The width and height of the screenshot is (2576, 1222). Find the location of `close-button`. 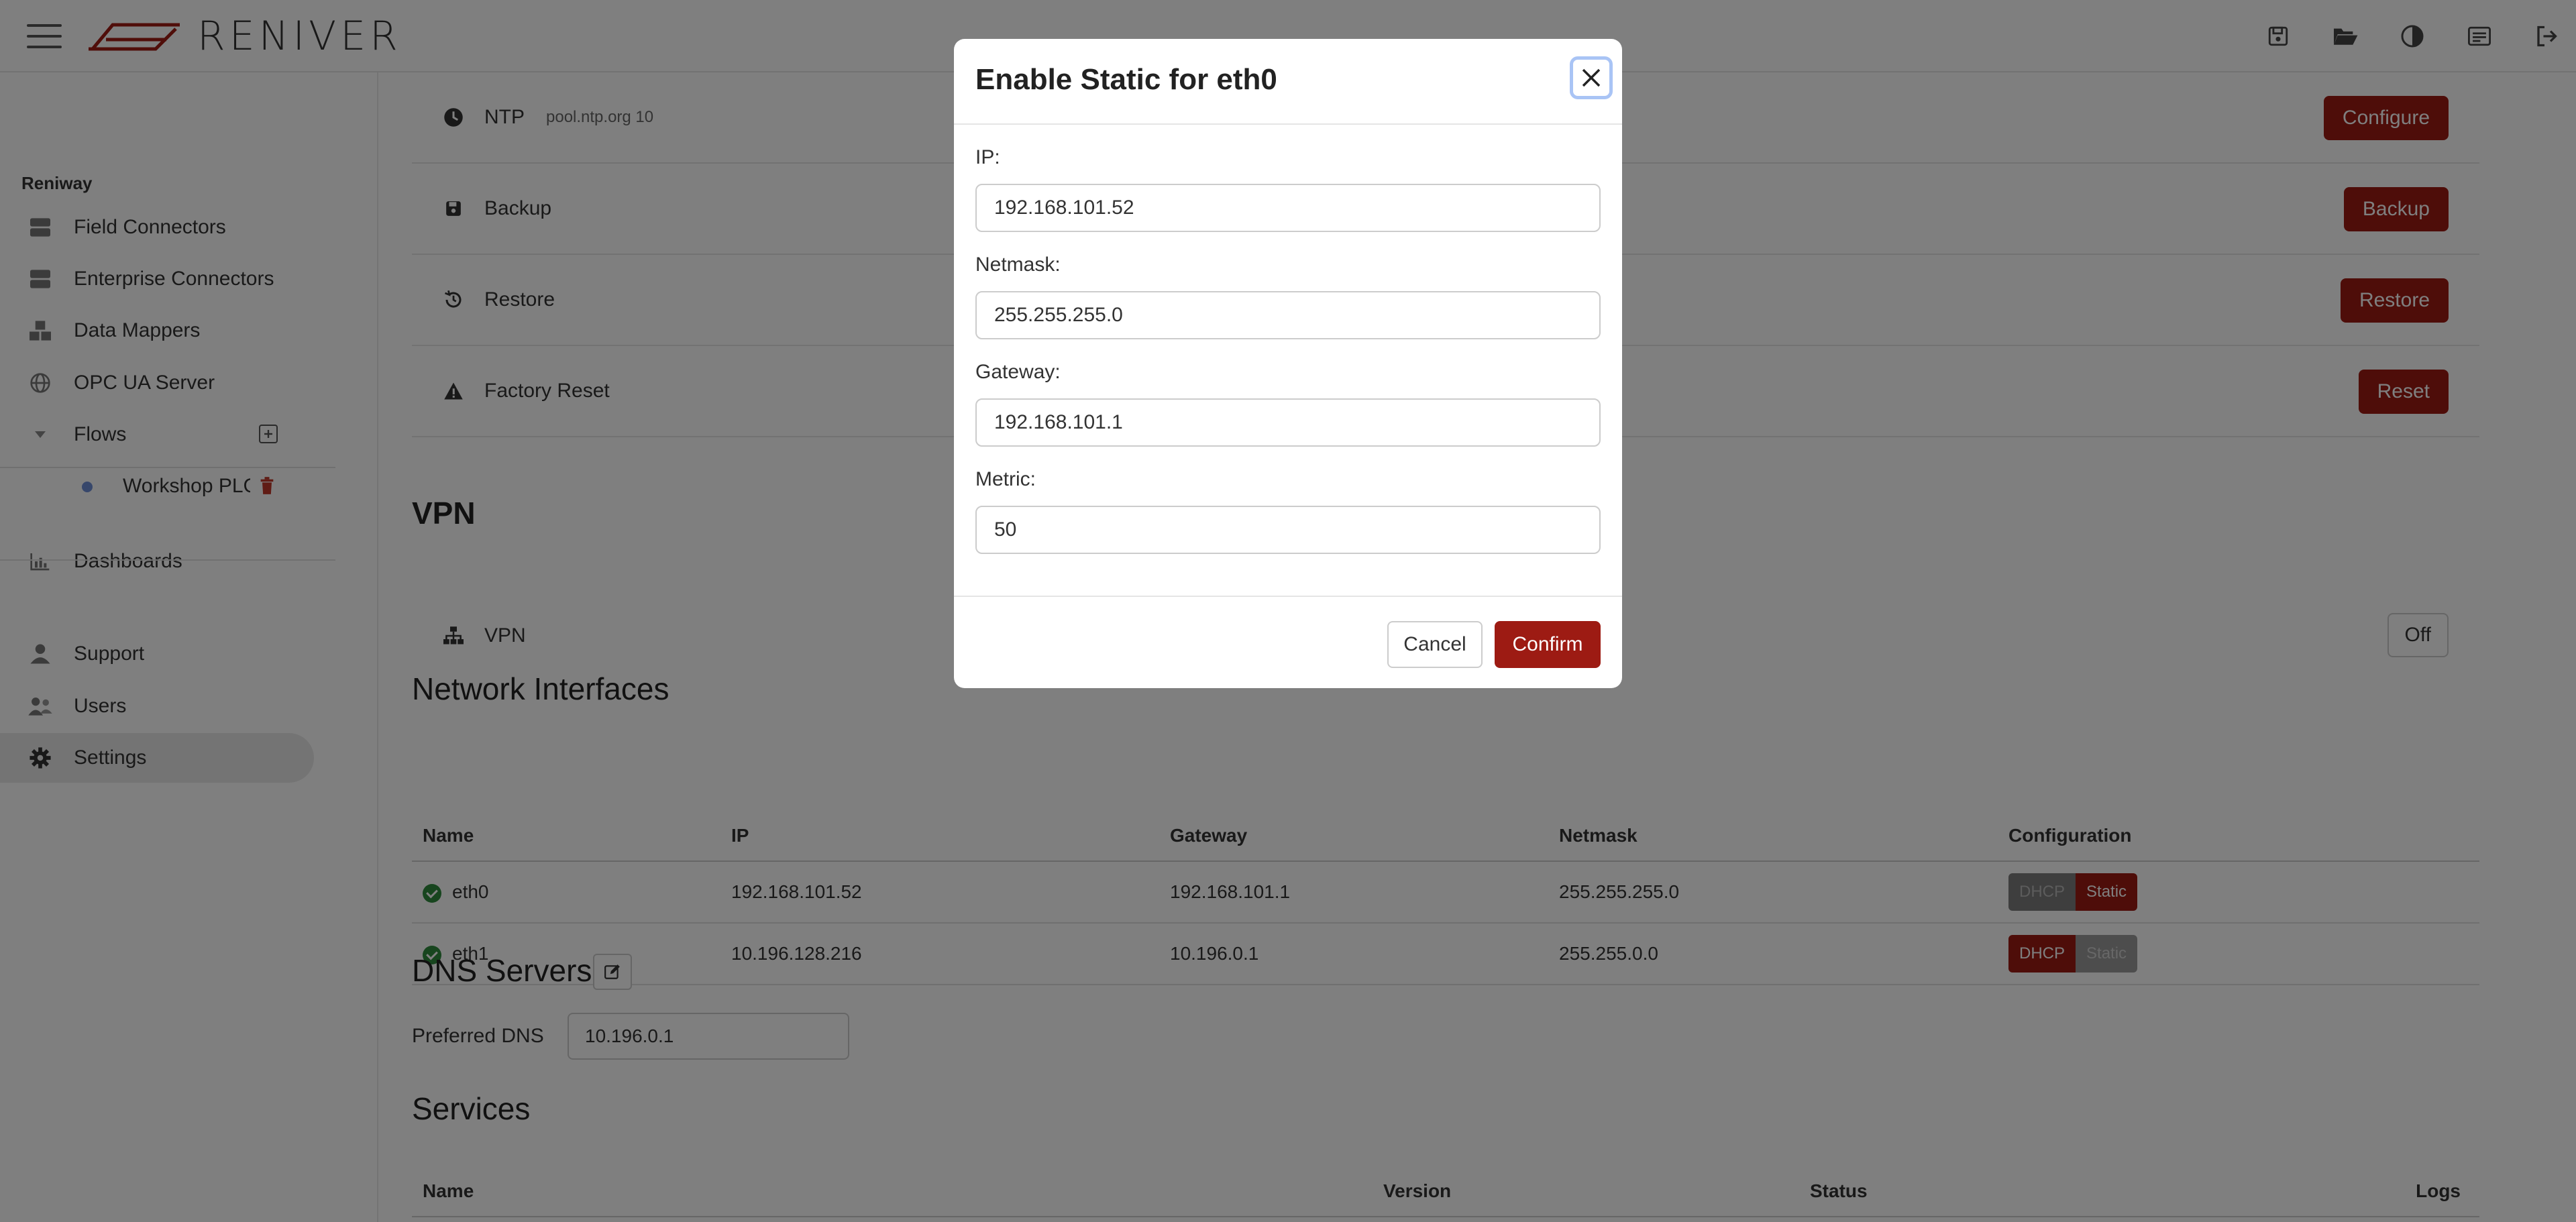

close-button is located at coordinates (1591, 77).